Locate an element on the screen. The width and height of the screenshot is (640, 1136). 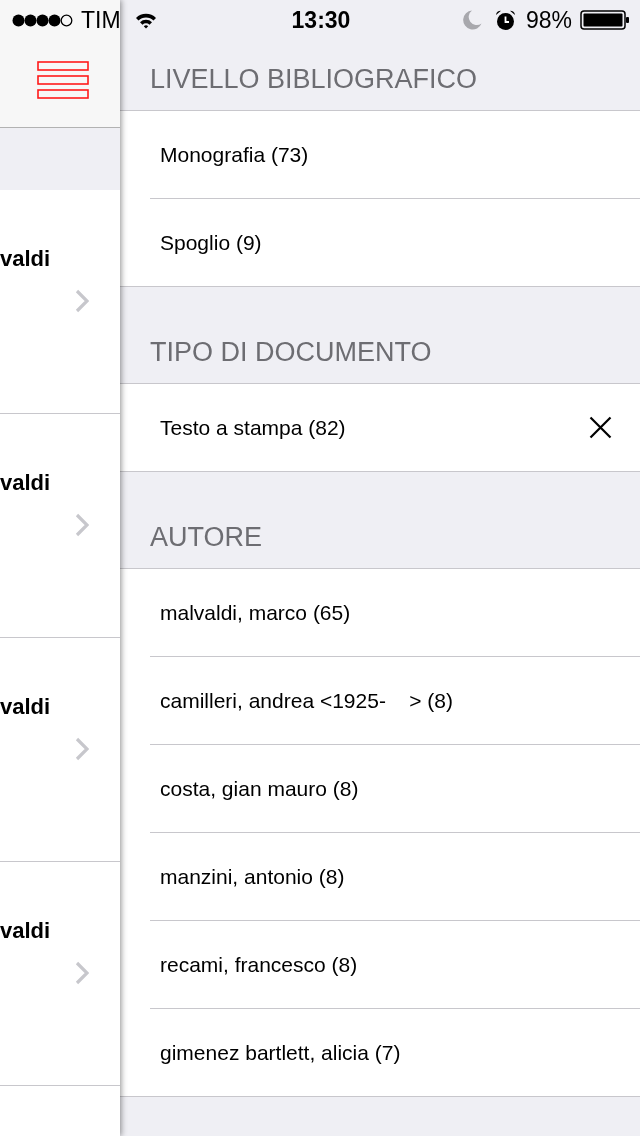
filter-item: costa, gian mauro (8) is located at coordinates (380, 789).